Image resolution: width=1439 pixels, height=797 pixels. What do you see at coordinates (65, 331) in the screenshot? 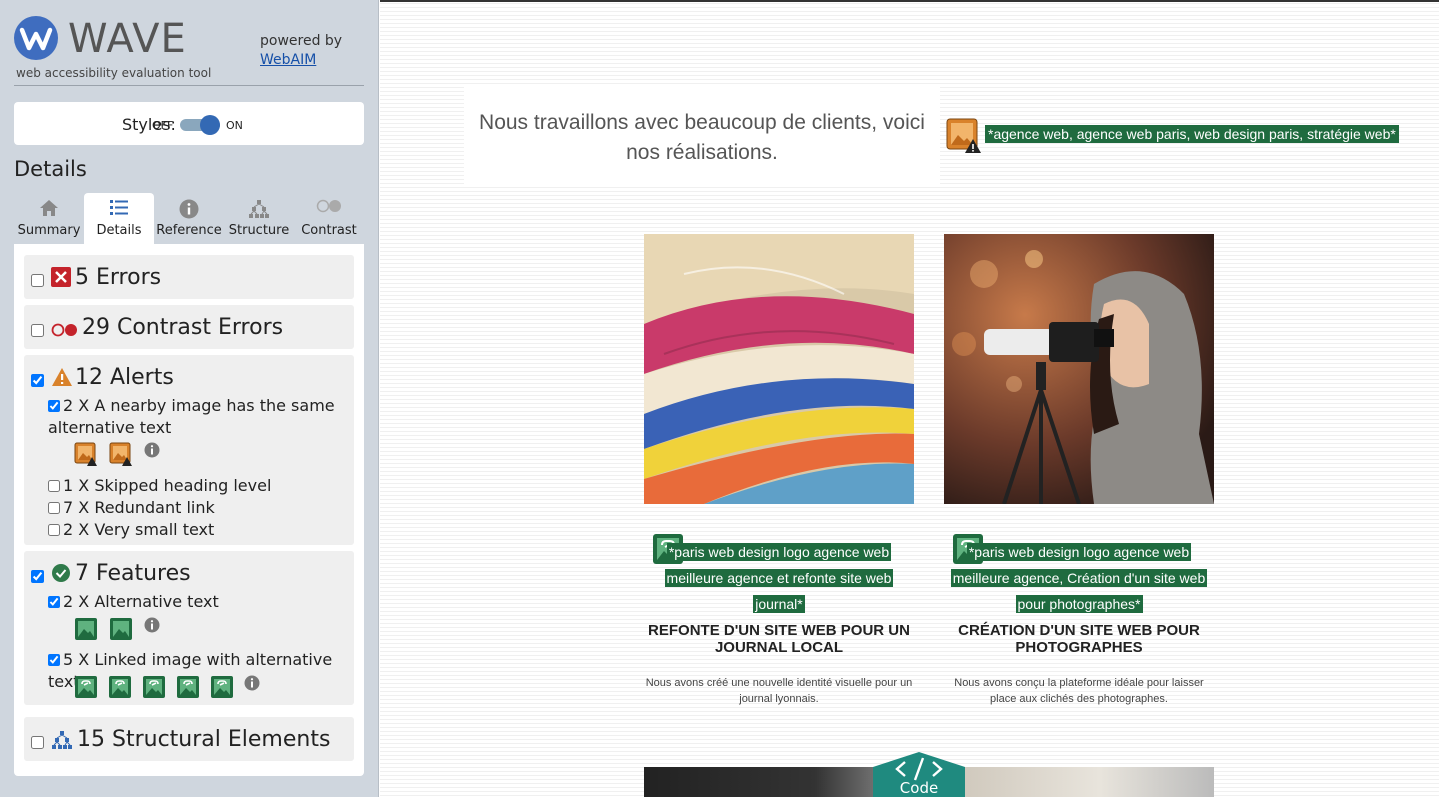
I see `contrast-error-icon` at bounding box center [65, 331].